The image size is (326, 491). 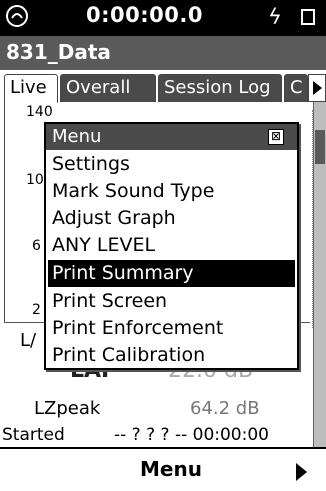 I want to click on menu-item-print-enforcement: Print Enforcement, so click(x=171, y=328).